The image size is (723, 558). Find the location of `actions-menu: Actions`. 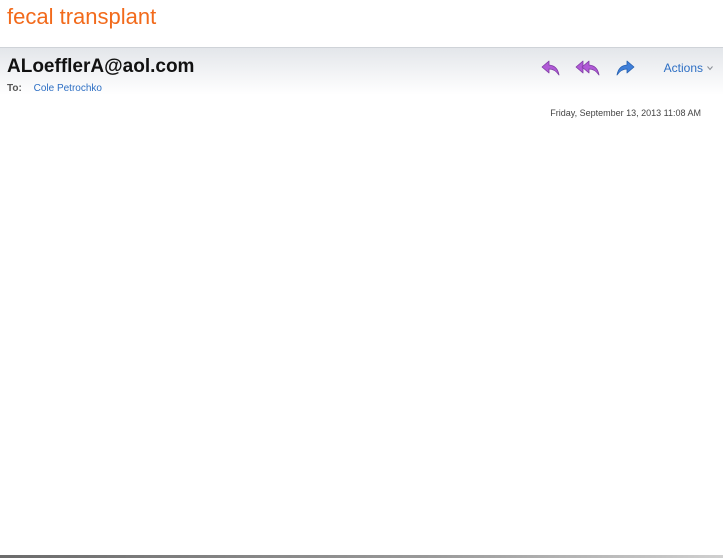

actions-menu: Actions is located at coordinates (688, 68).